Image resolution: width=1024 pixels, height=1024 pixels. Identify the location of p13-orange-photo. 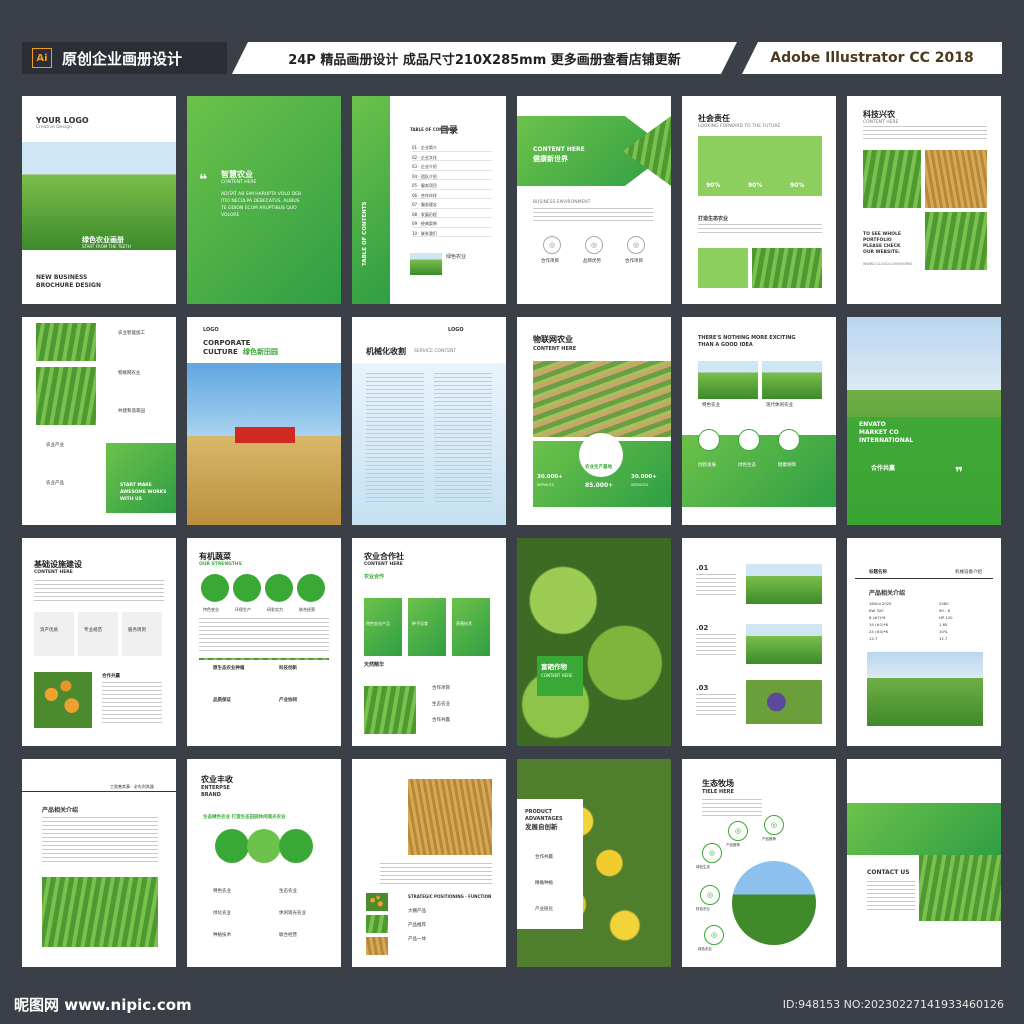
(63, 700).